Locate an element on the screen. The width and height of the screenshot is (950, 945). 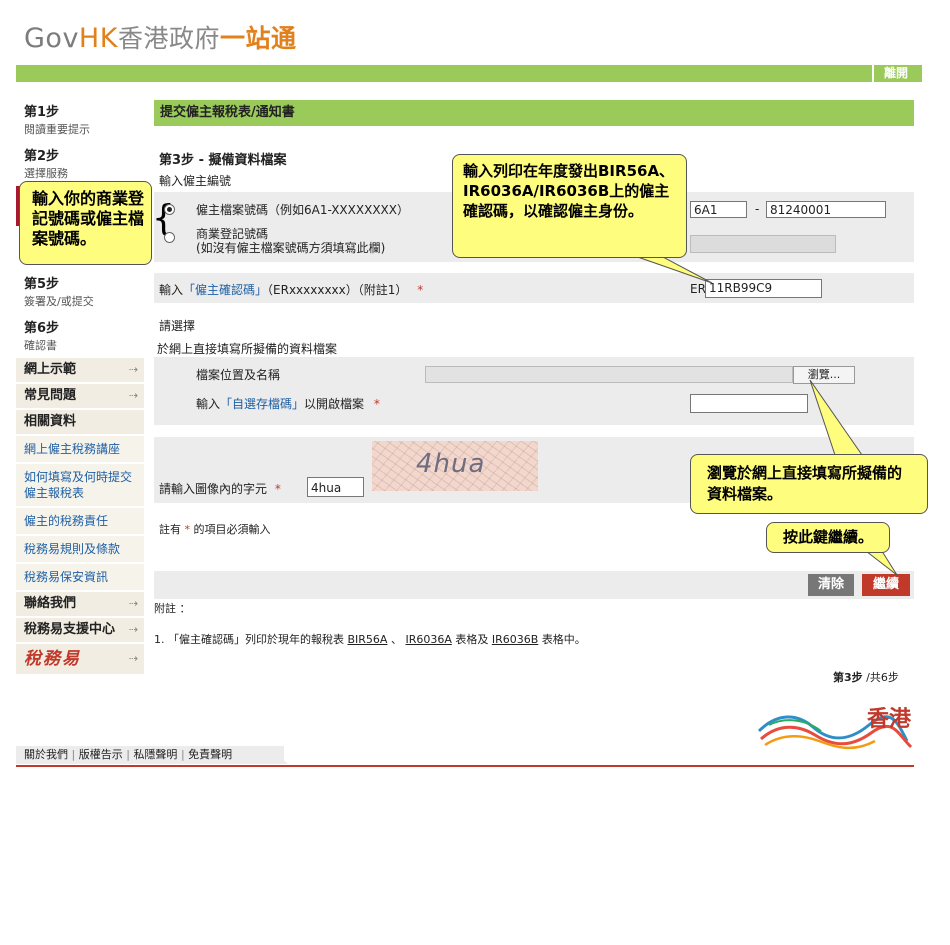
callout-continue: 按此鍵繼續。 is located at coordinates (828, 537).